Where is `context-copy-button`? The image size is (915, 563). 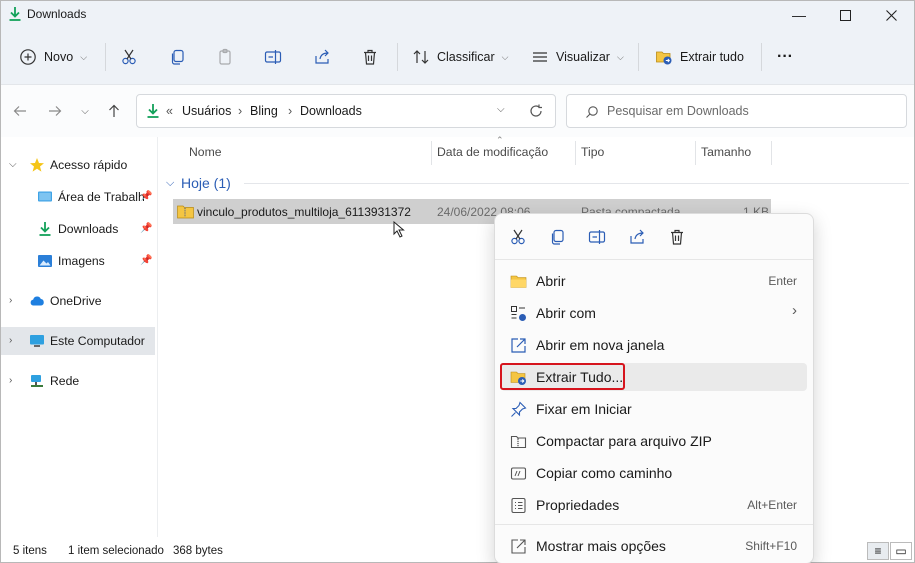
context-copy-button is located at coordinates (558, 237).